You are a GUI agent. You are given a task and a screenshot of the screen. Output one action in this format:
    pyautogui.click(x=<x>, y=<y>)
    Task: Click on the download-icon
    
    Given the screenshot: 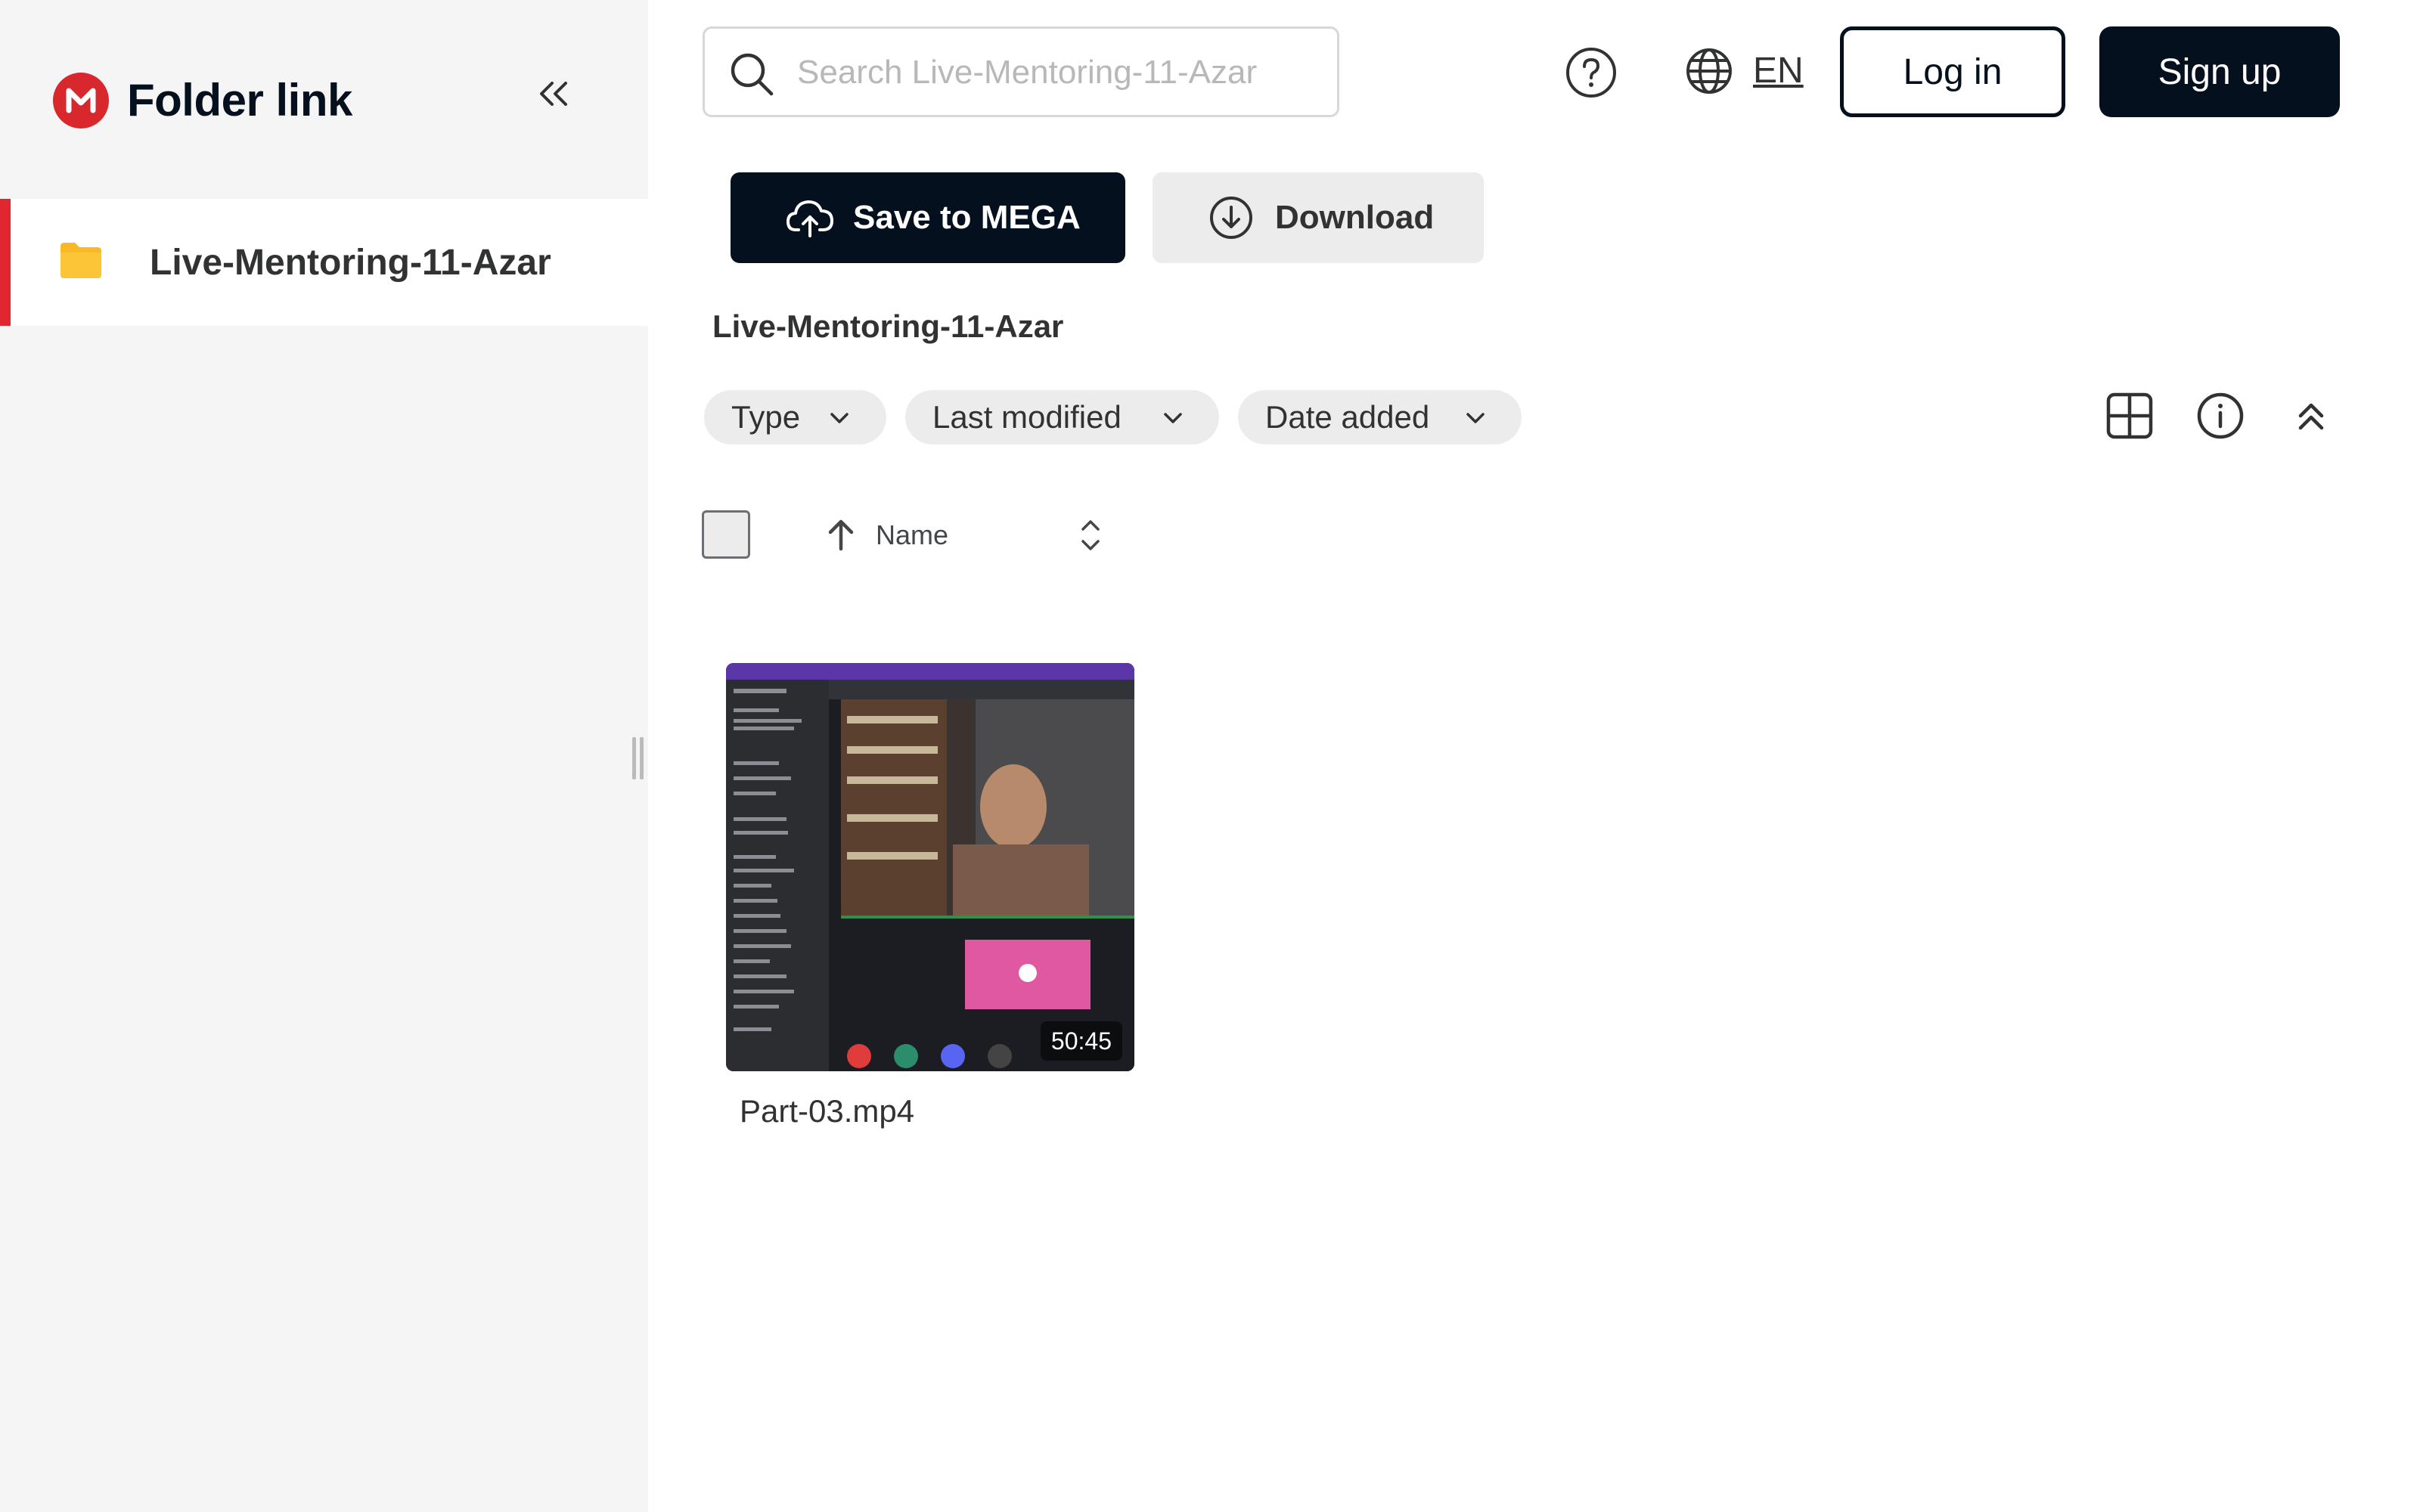 What is the action you would take?
    pyautogui.click(x=1231, y=218)
    